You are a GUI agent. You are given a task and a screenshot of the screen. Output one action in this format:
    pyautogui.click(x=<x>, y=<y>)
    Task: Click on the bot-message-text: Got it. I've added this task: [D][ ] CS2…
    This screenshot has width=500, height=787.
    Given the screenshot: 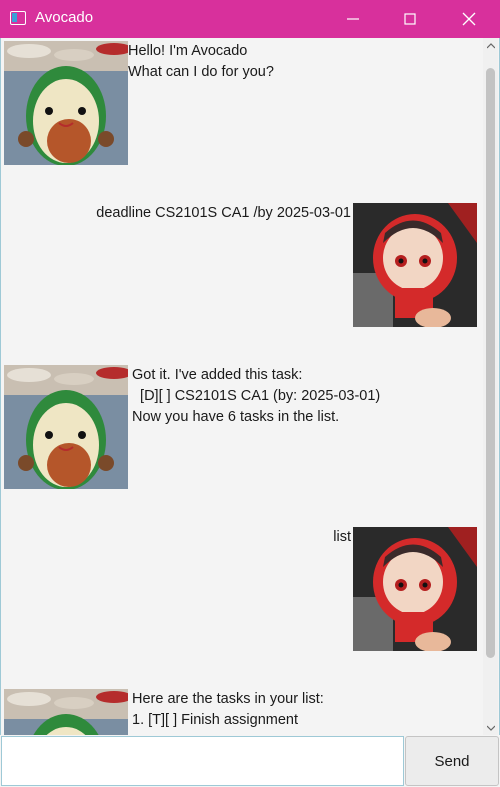 What is the action you would take?
    pyautogui.click(x=256, y=396)
    